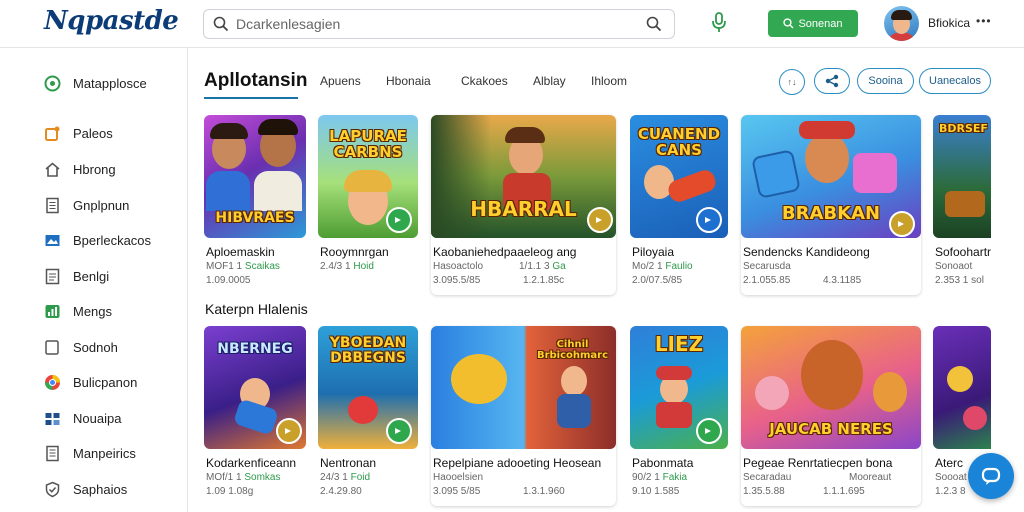 The height and width of the screenshot is (512, 1024). What do you see at coordinates (962, 387) in the screenshot?
I see `app-thumbnail` at bounding box center [962, 387].